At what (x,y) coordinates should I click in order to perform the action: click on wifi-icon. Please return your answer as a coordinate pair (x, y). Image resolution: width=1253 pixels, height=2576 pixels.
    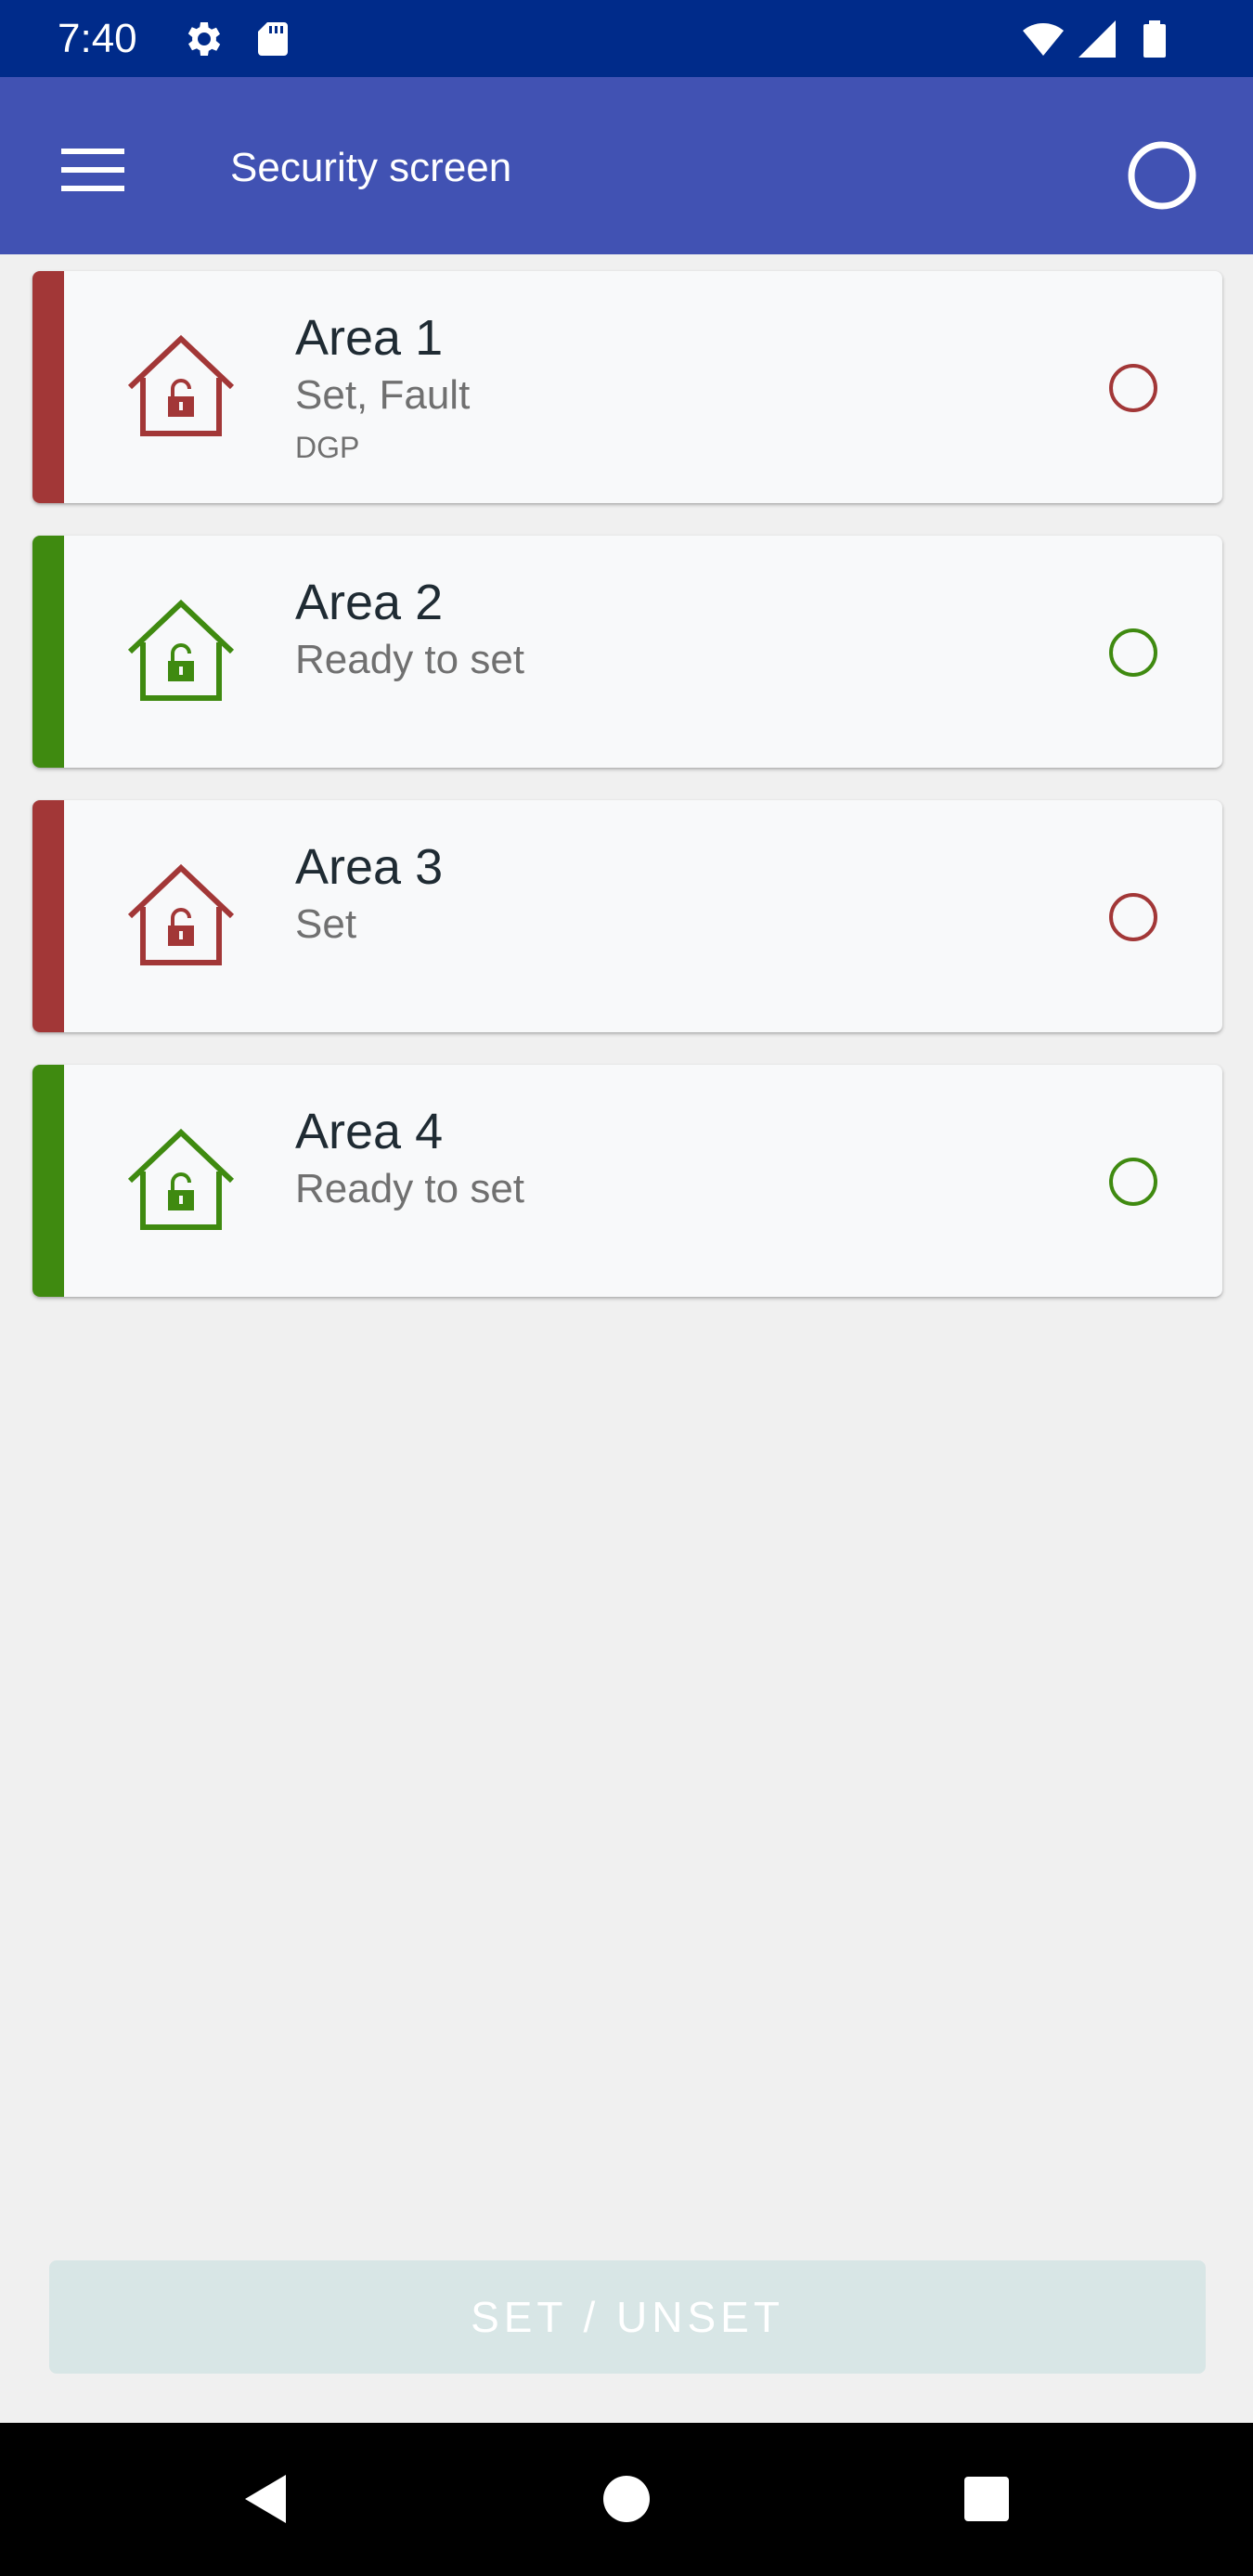
    Looking at the image, I should click on (1043, 39).